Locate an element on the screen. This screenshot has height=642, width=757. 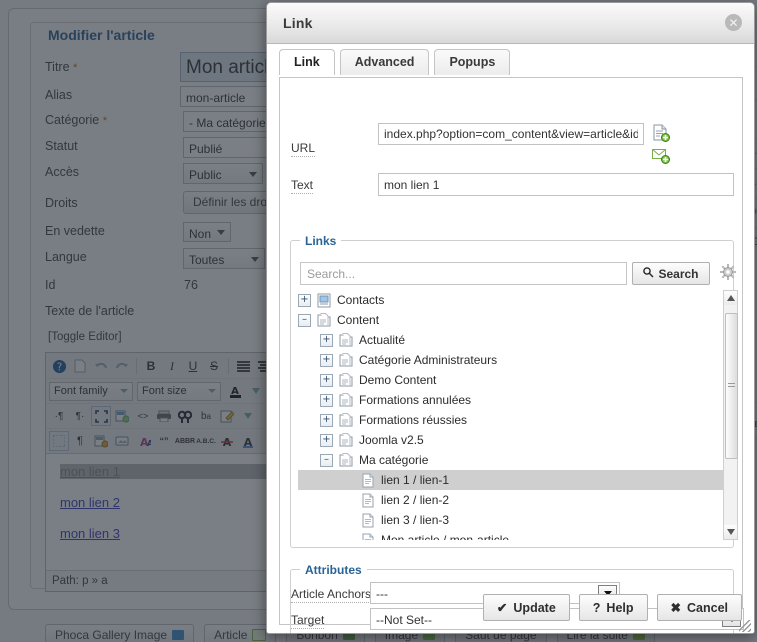
search-button: Search is located at coordinates (671, 273).